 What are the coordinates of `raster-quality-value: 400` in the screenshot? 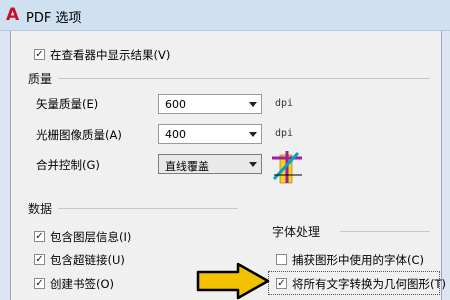 It's located at (175, 134).